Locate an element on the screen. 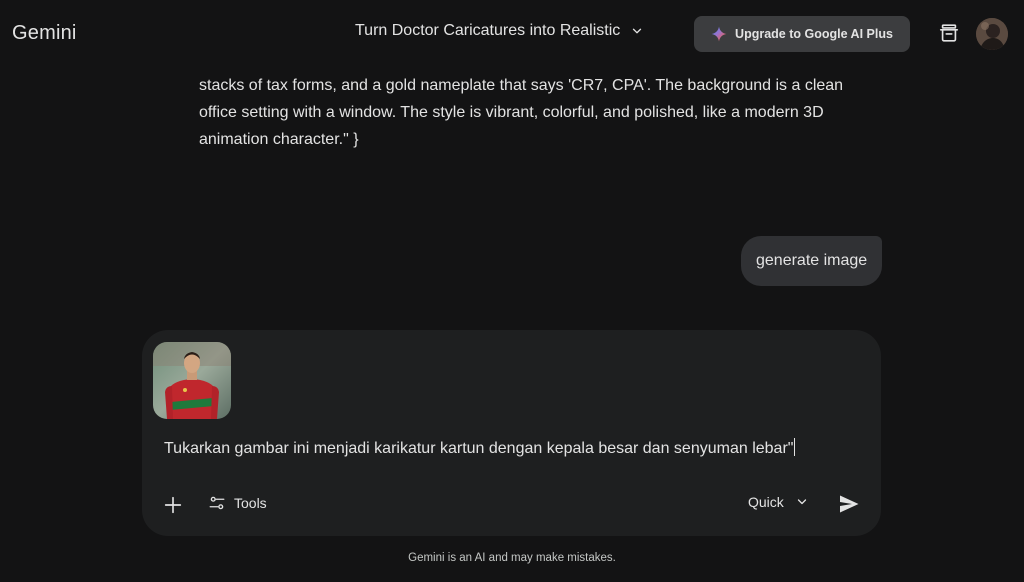 Image resolution: width=1024 pixels, height=582 pixels. disclaimer: Gemini is an AI and may make mistakes. is located at coordinates (512, 558).